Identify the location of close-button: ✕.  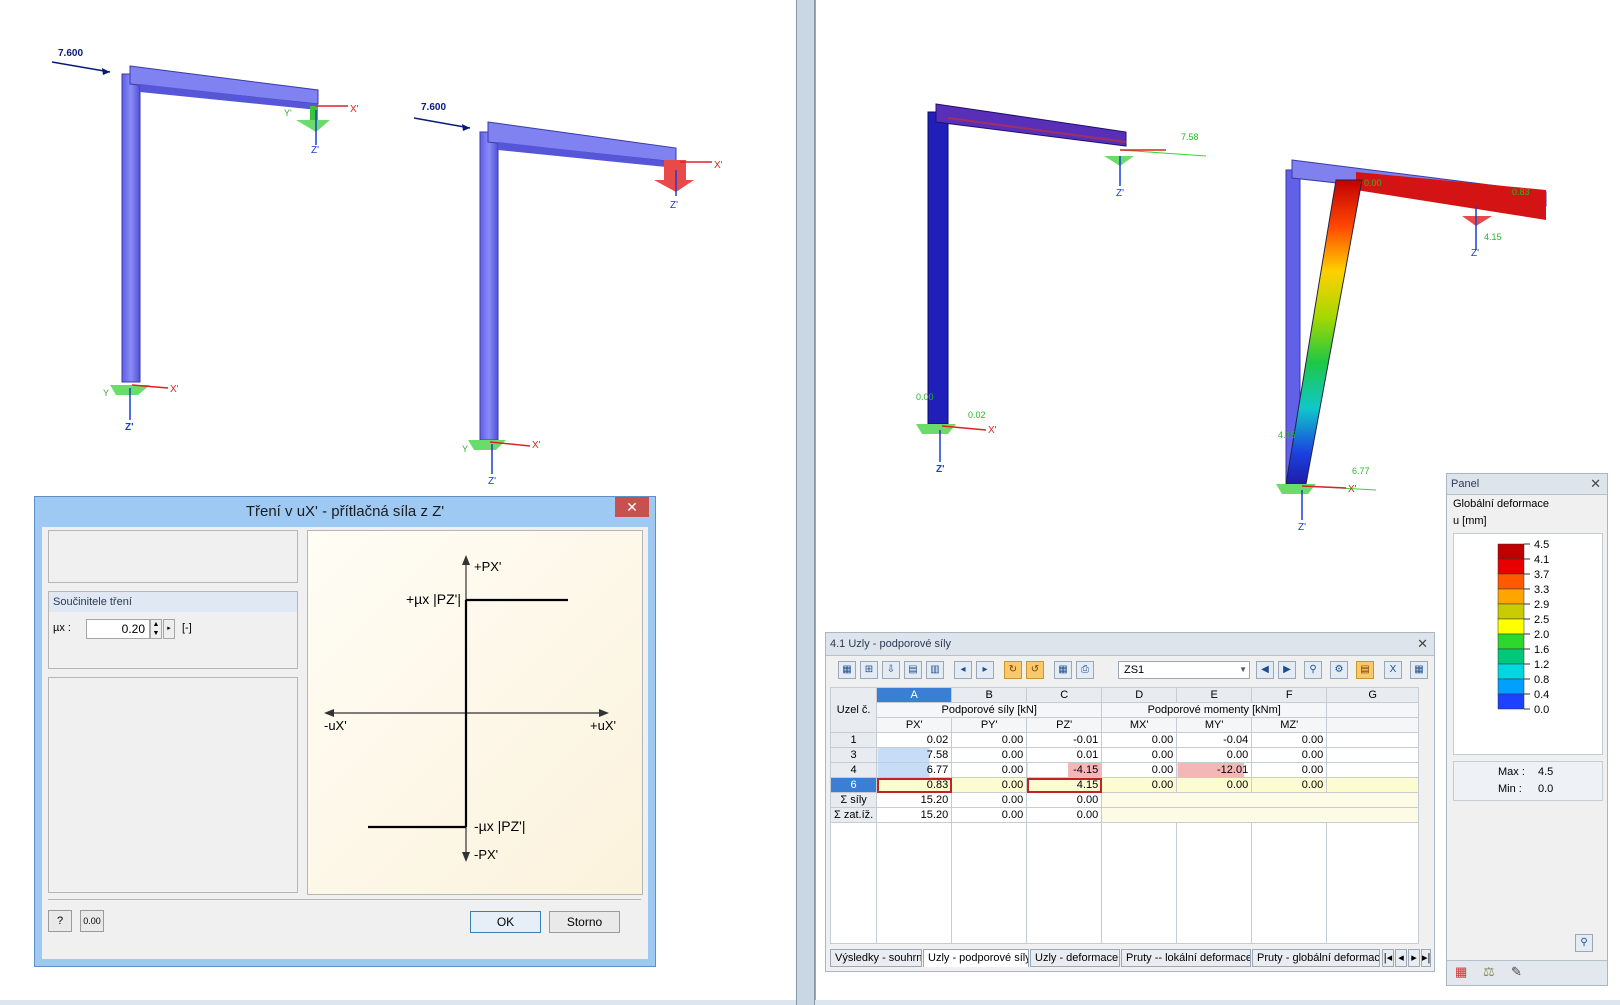
(632, 507).